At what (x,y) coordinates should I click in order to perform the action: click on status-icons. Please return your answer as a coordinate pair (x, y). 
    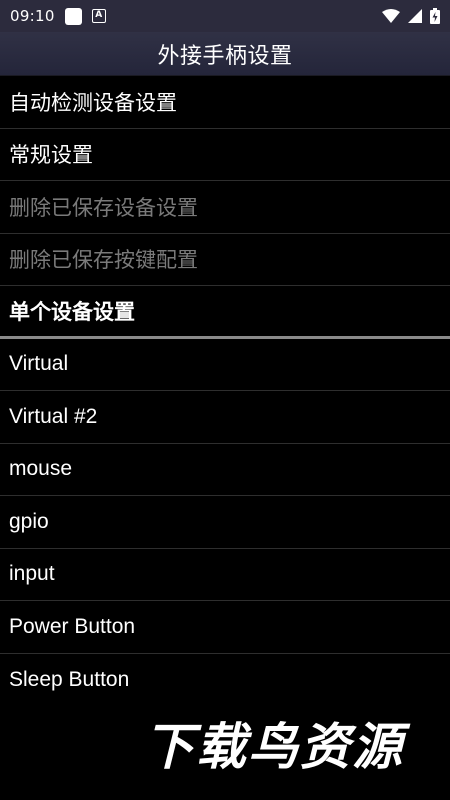
    Looking at the image, I should click on (411, 16).